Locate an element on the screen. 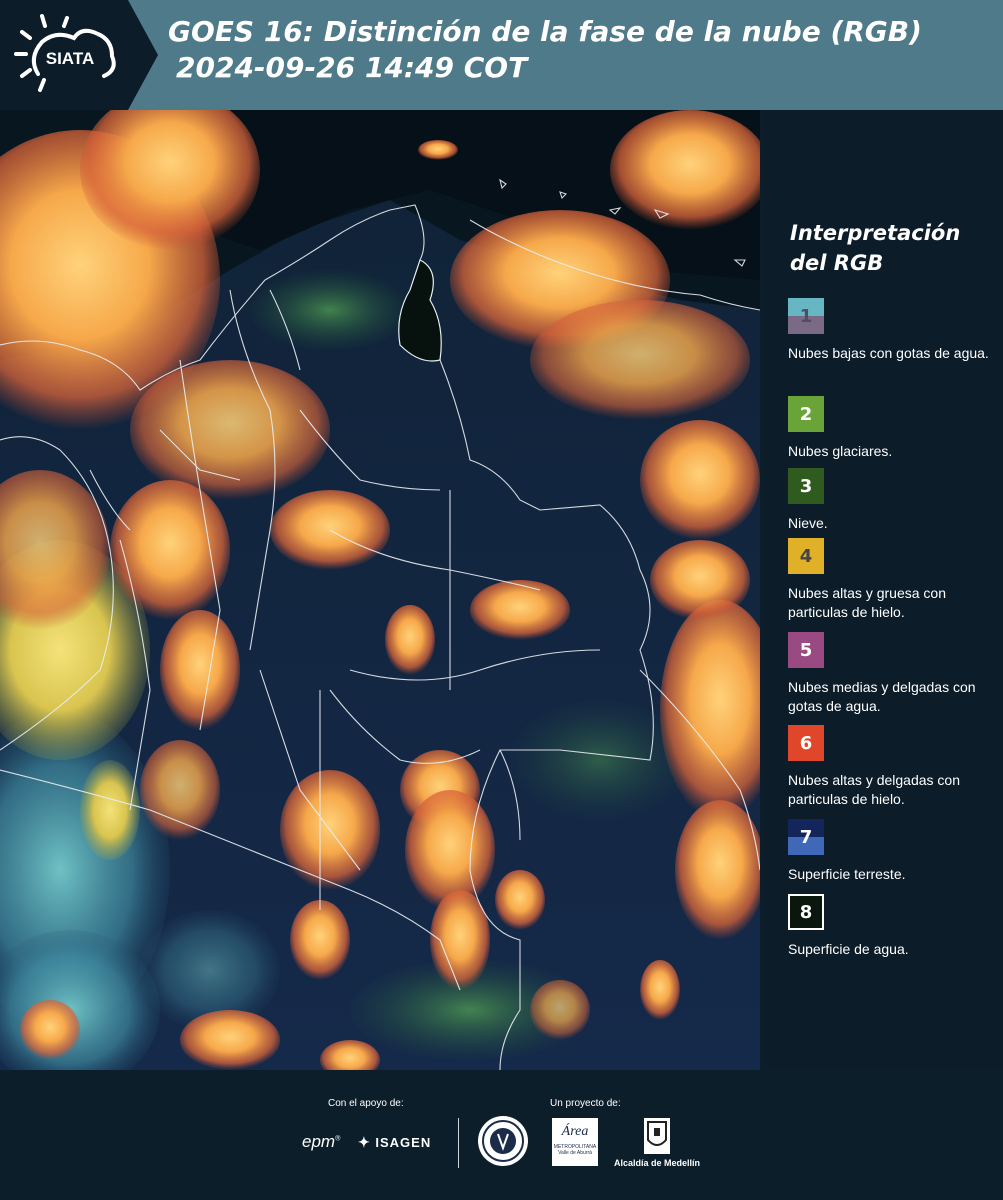  legend-swatch-7: 7 is located at coordinates (806, 837).